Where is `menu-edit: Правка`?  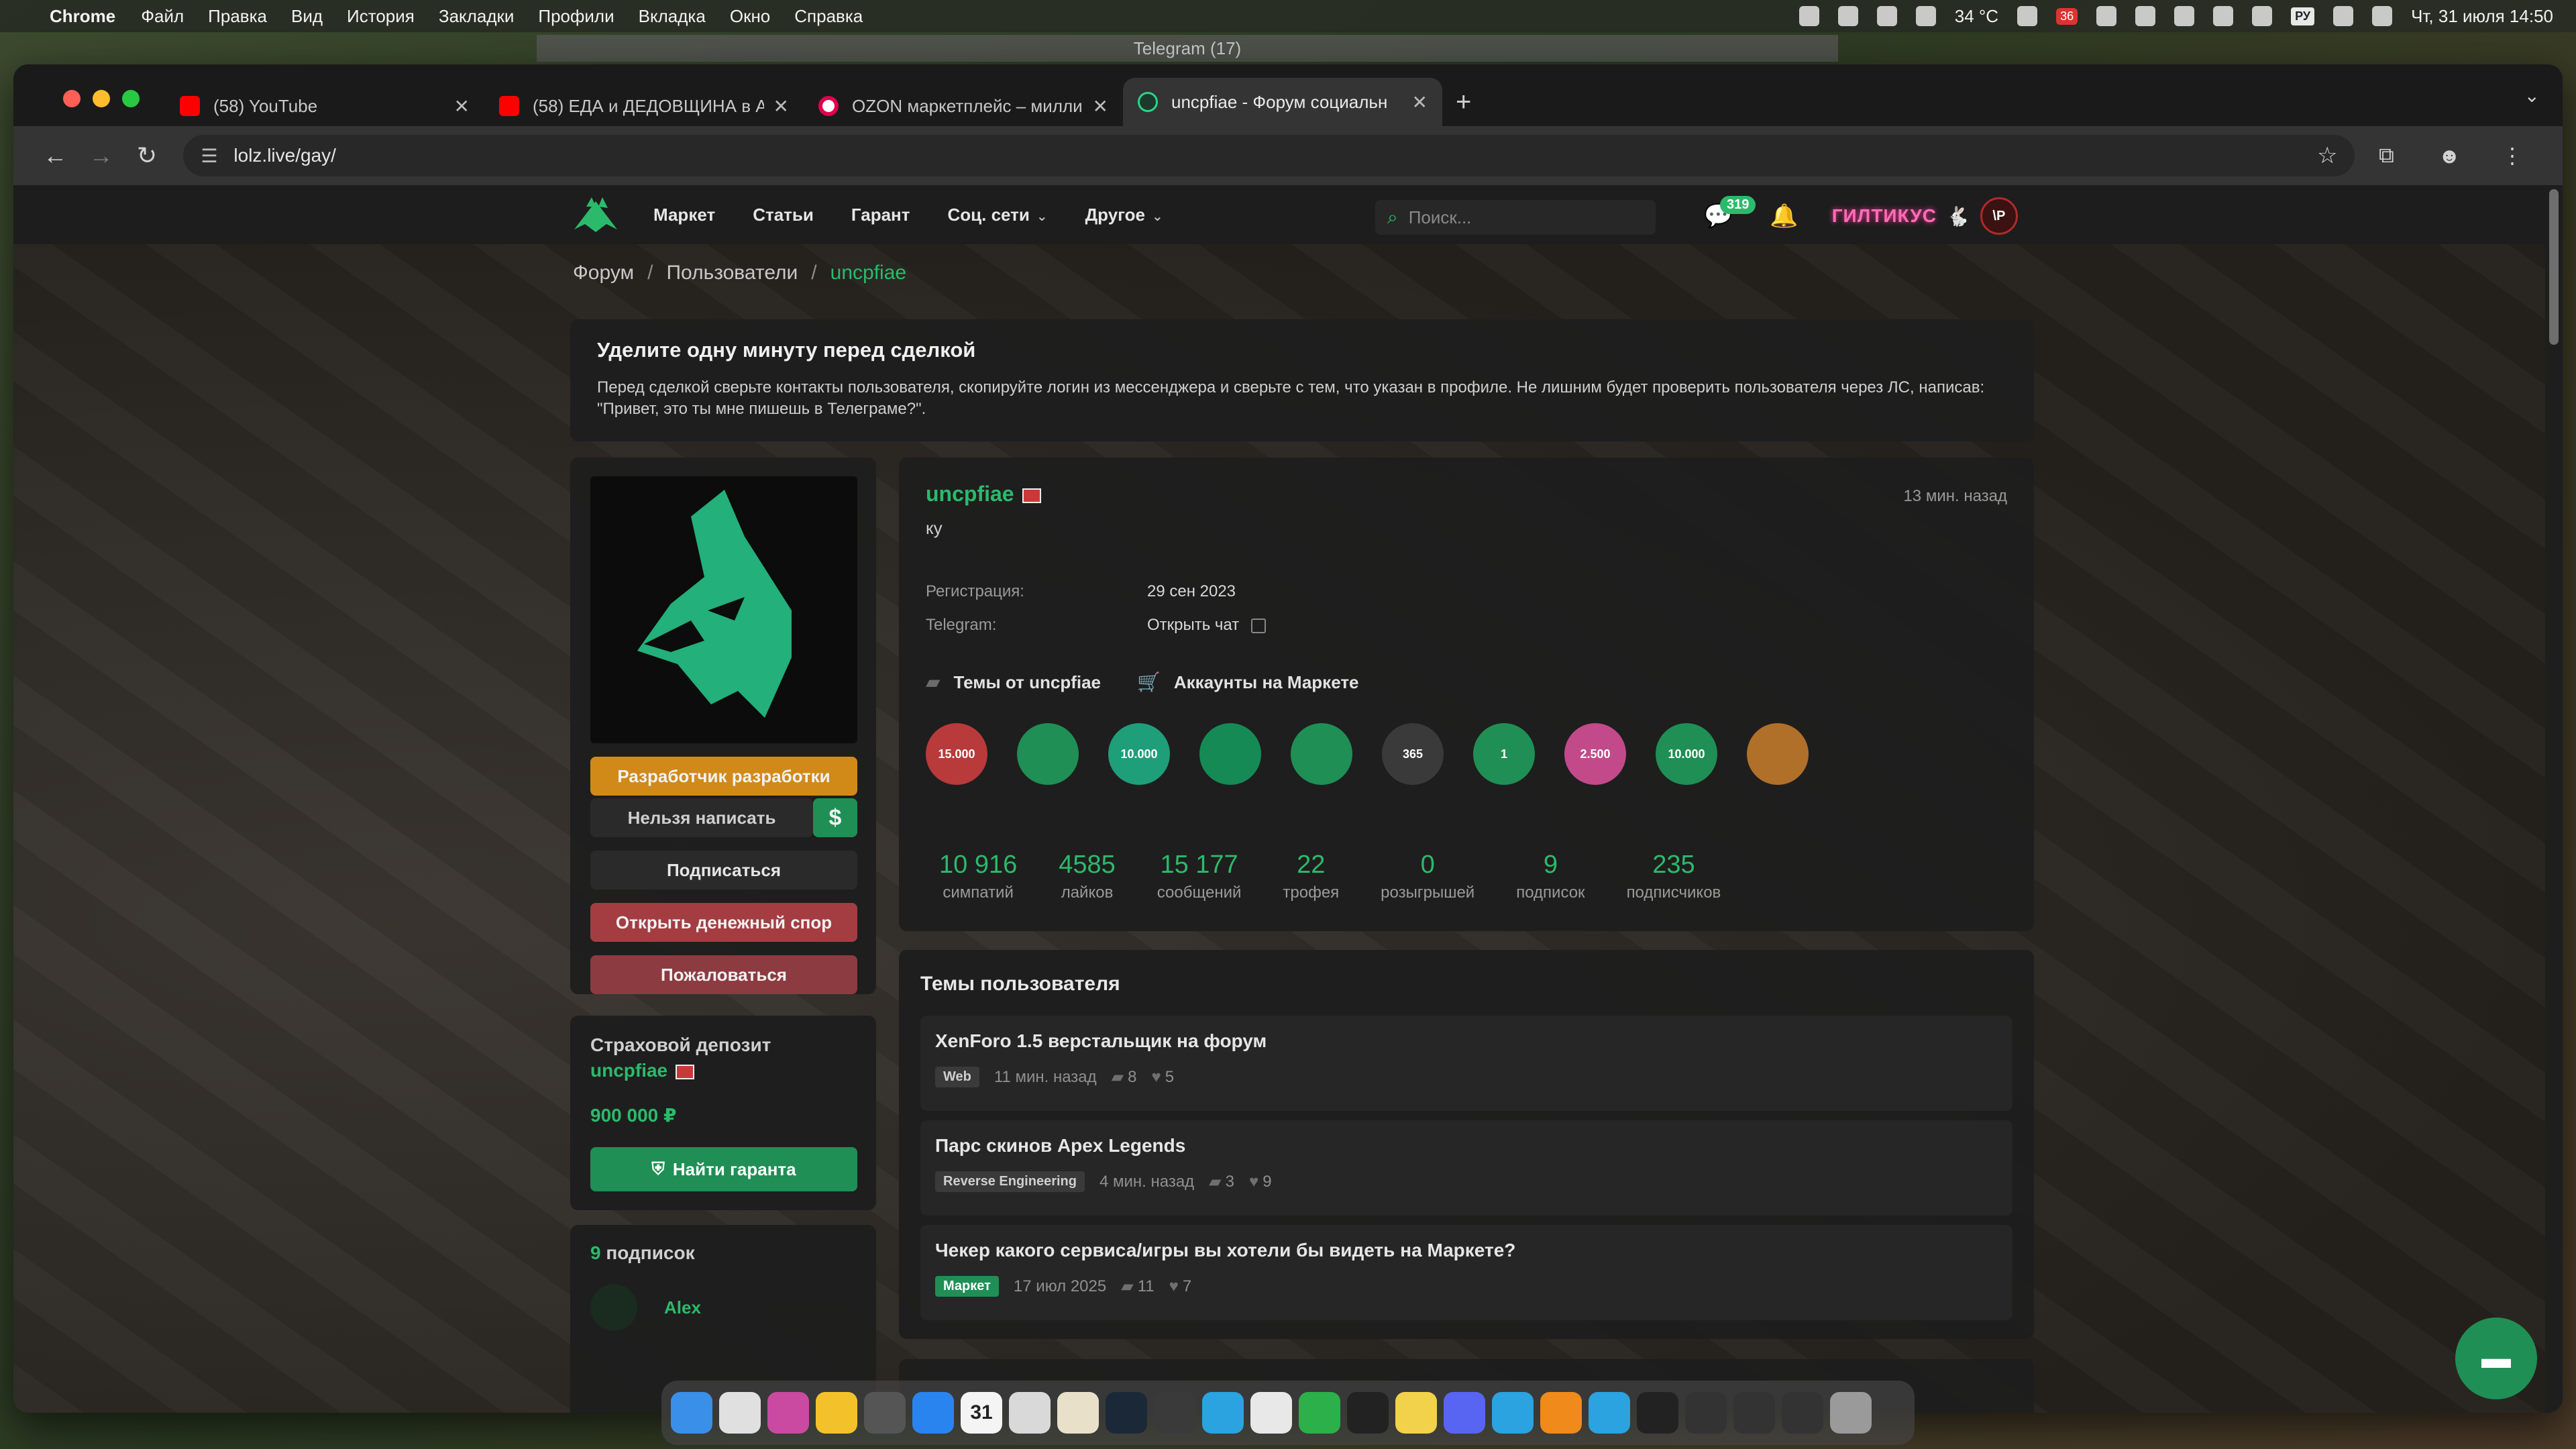
menu-edit: Правка is located at coordinates (237, 16).